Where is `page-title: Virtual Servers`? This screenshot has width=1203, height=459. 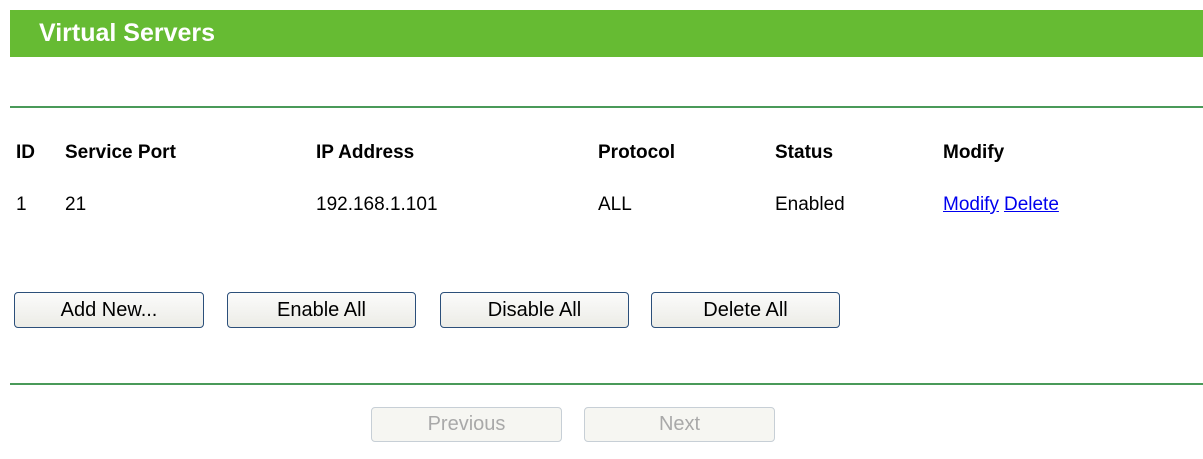
page-title: Virtual Servers is located at coordinates (127, 33).